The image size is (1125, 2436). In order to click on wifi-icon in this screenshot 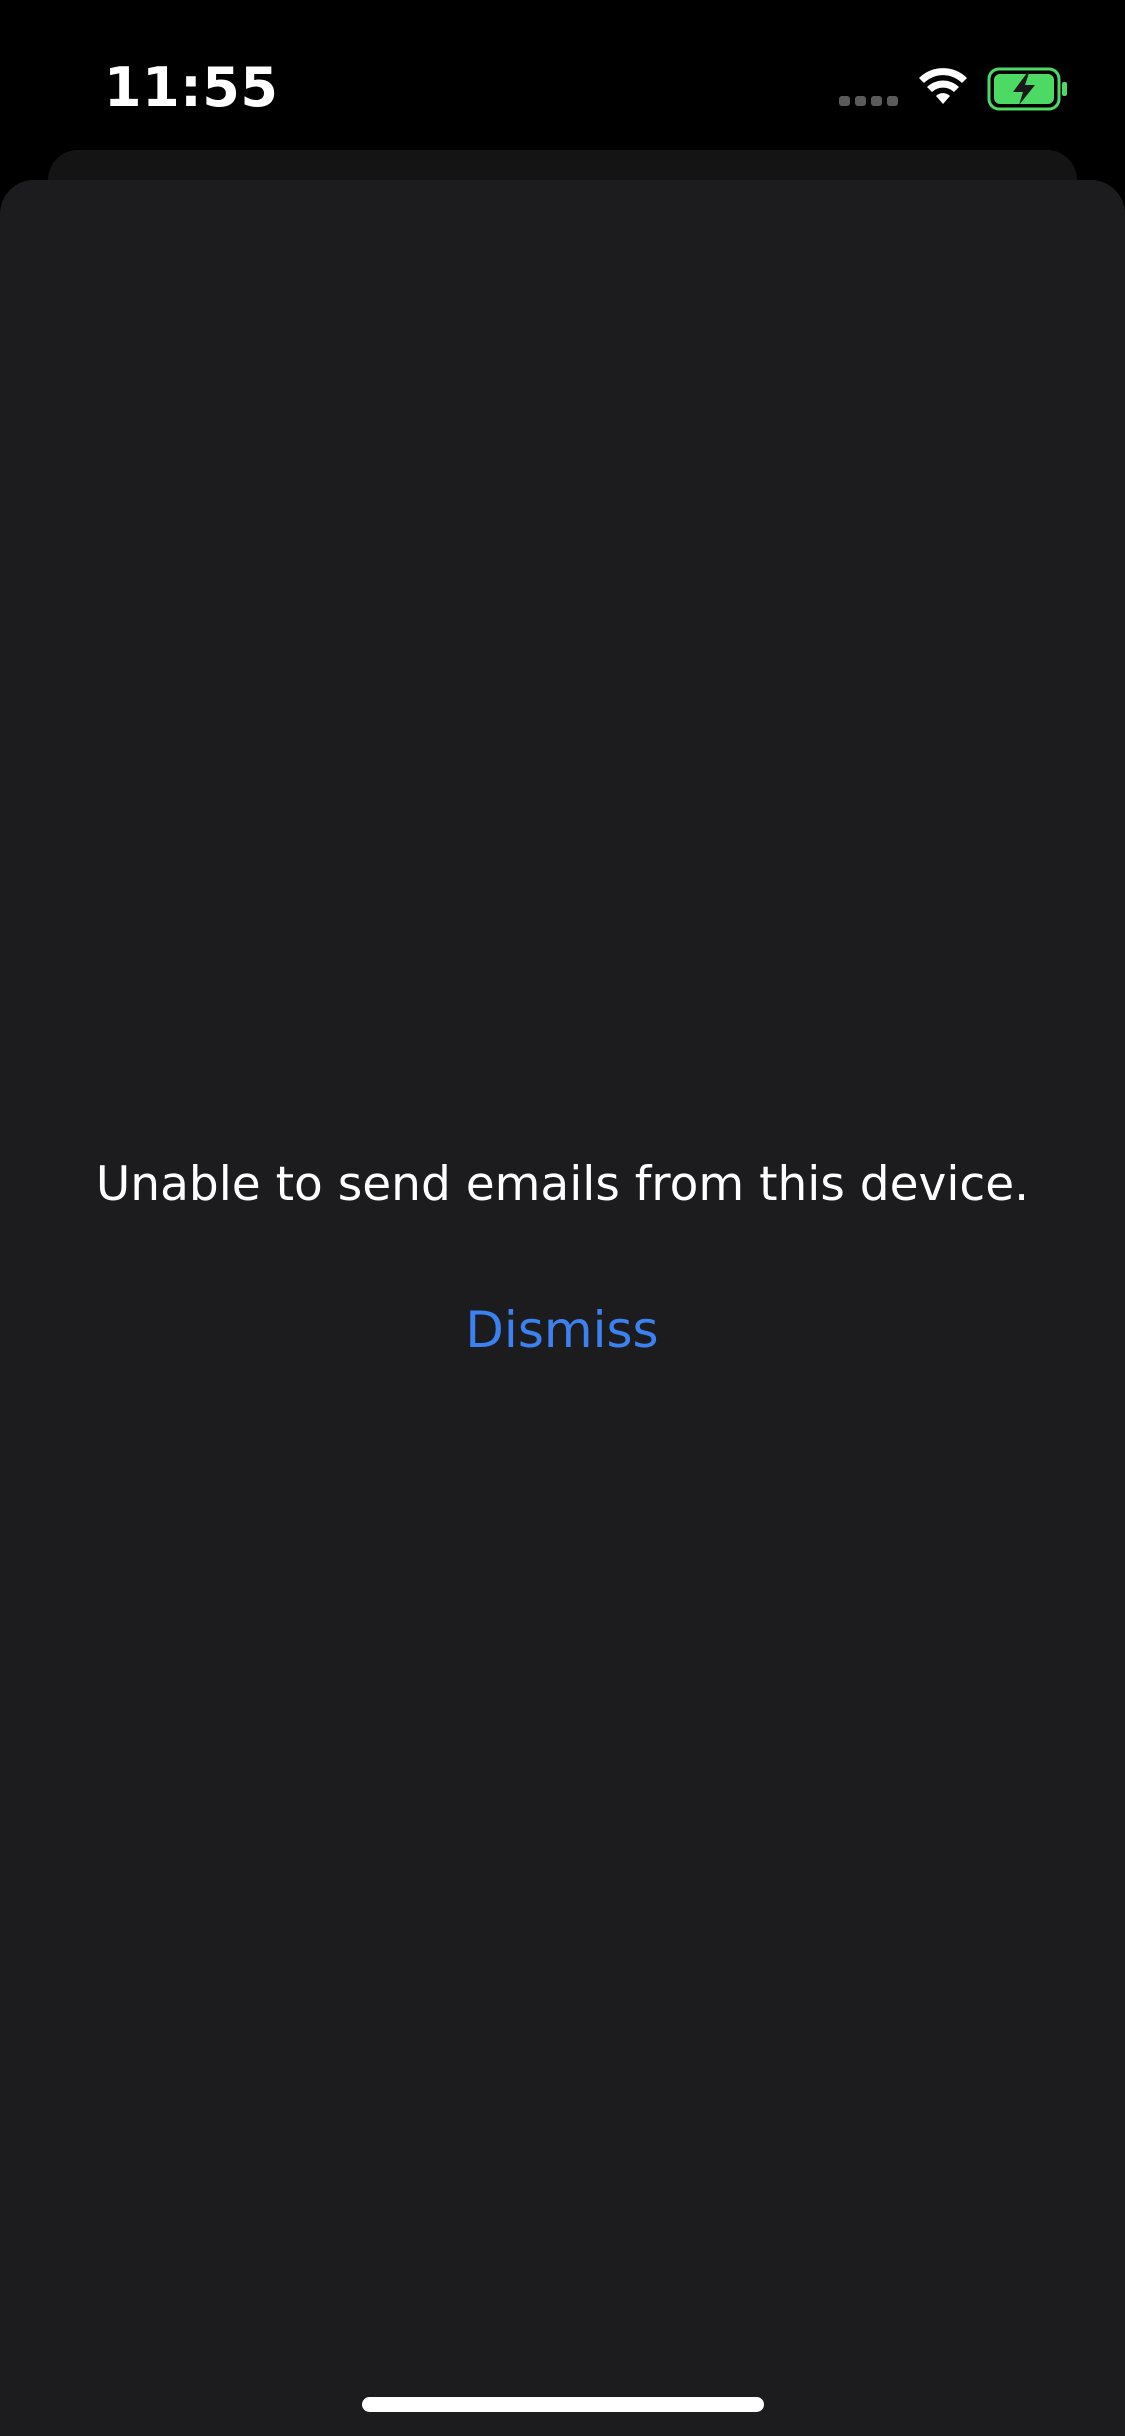, I will do `click(943, 86)`.